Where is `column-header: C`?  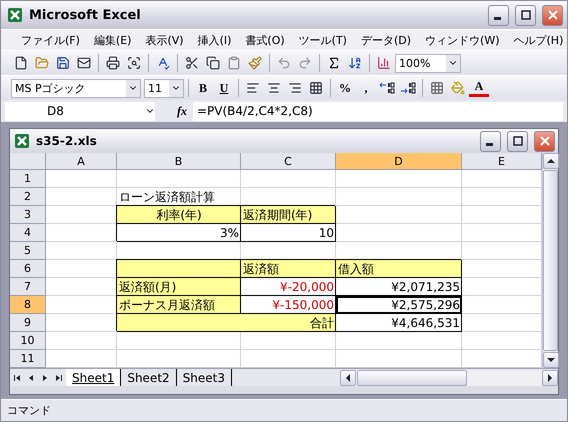 column-header: C is located at coordinates (288, 161).